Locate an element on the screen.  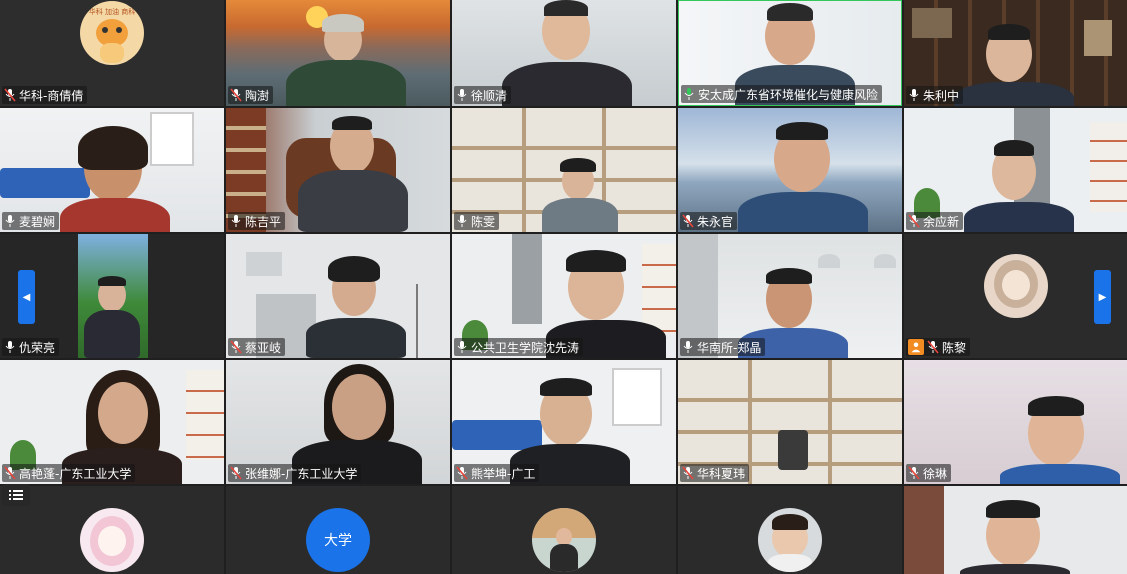
participant-name-tag: 朱永官 is located at coordinates (709, 221).